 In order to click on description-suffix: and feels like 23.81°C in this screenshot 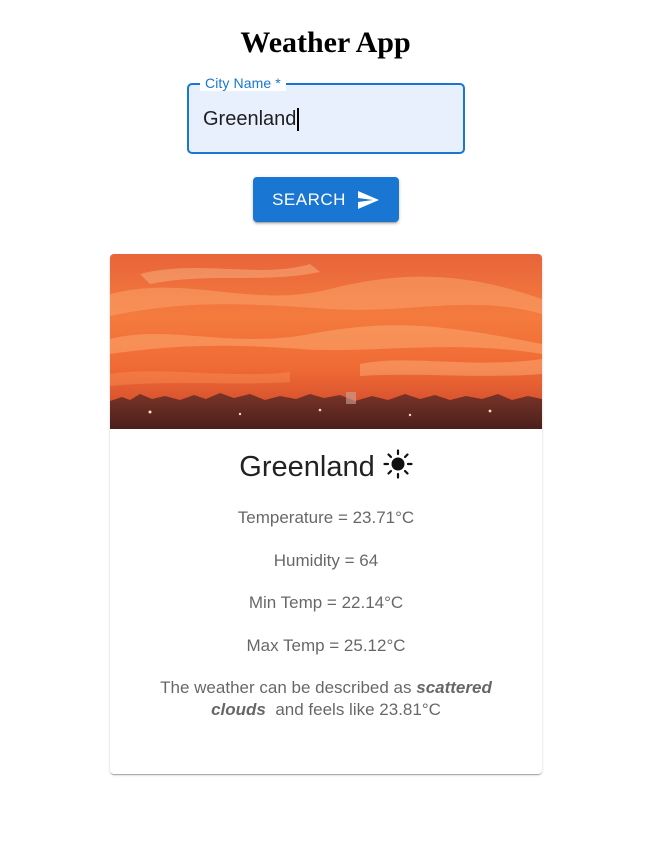, I will do `click(358, 709)`.